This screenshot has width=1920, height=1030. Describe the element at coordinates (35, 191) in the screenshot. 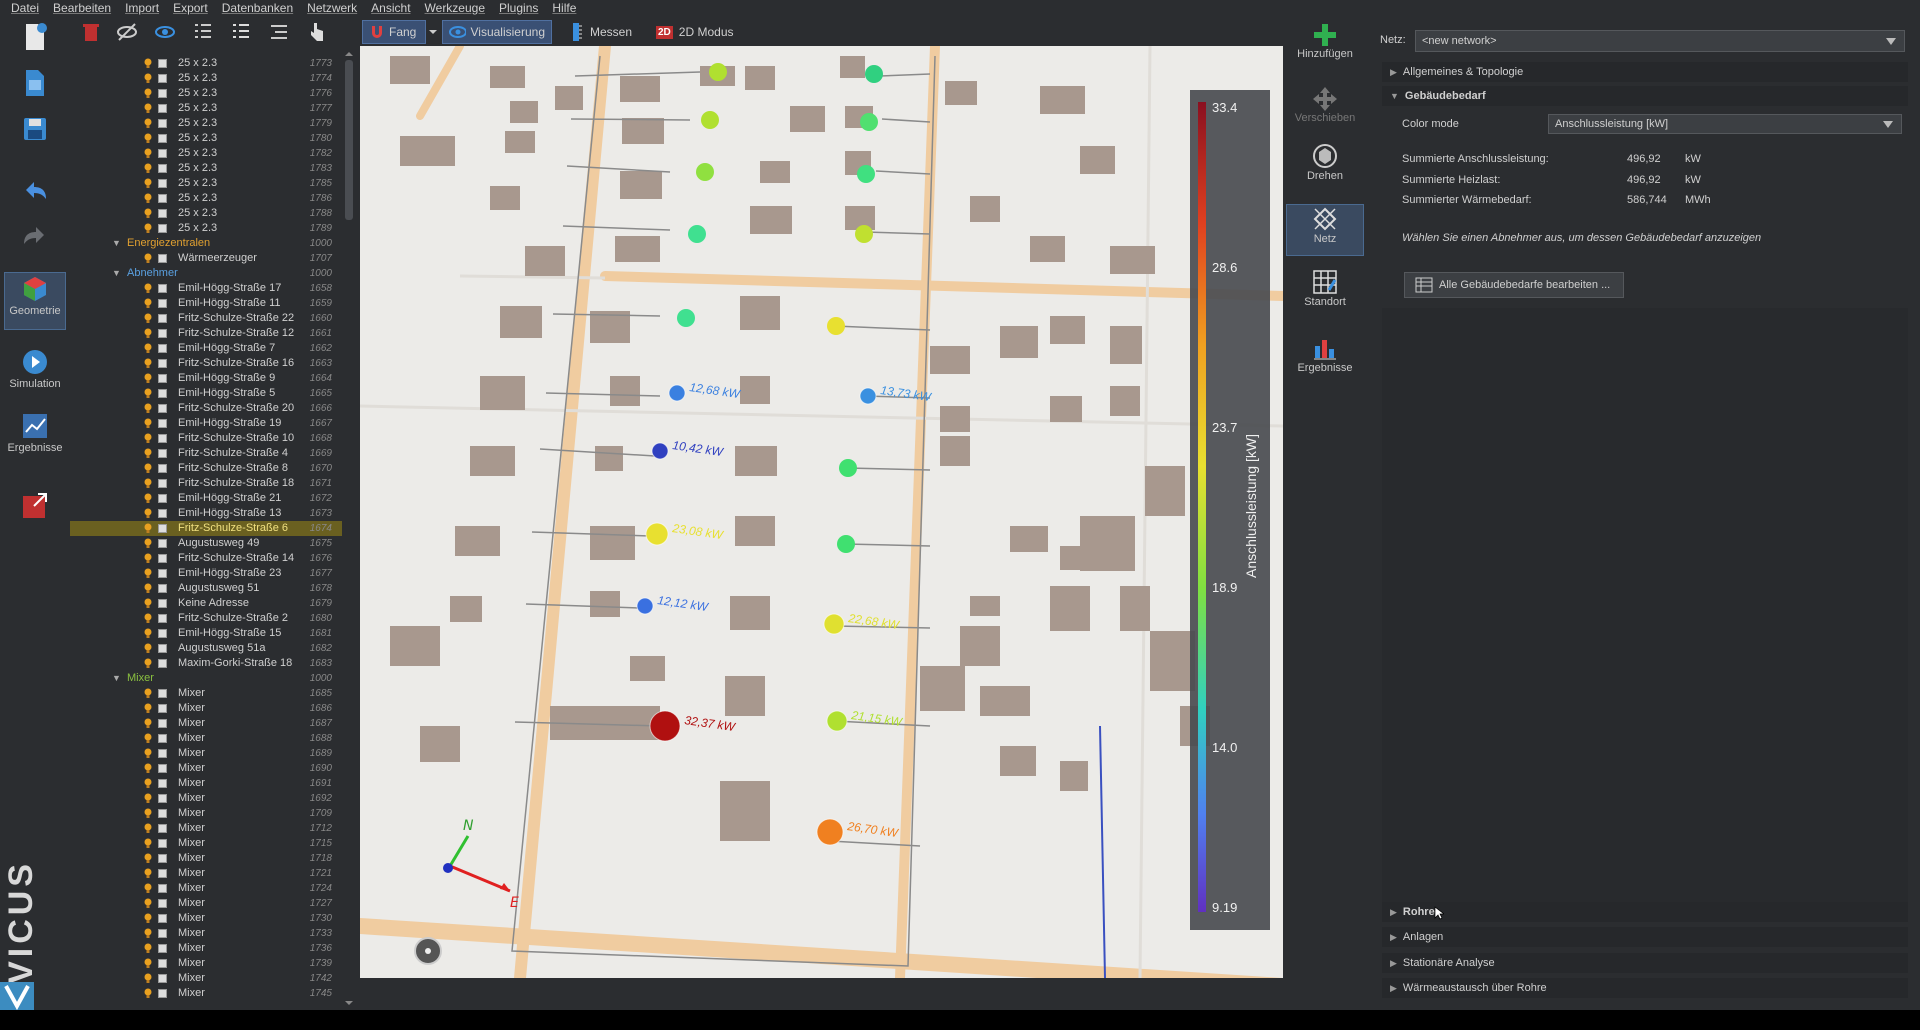

I see `undo-icon` at that location.